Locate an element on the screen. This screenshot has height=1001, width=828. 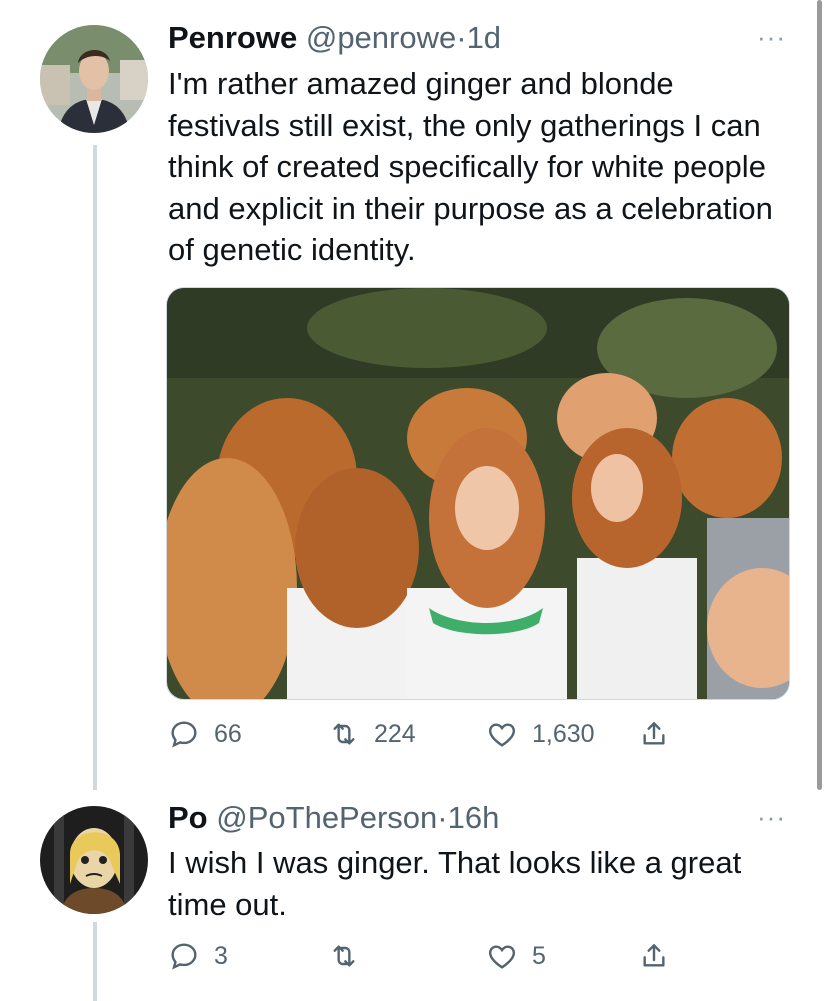
like-count: 5 is located at coordinates (539, 955).